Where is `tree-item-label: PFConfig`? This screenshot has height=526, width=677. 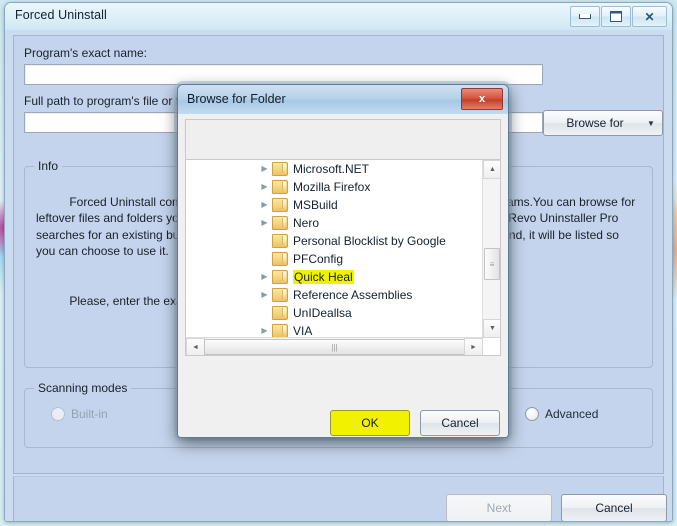
tree-item-label: PFConfig is located at coordinates (318, 259).